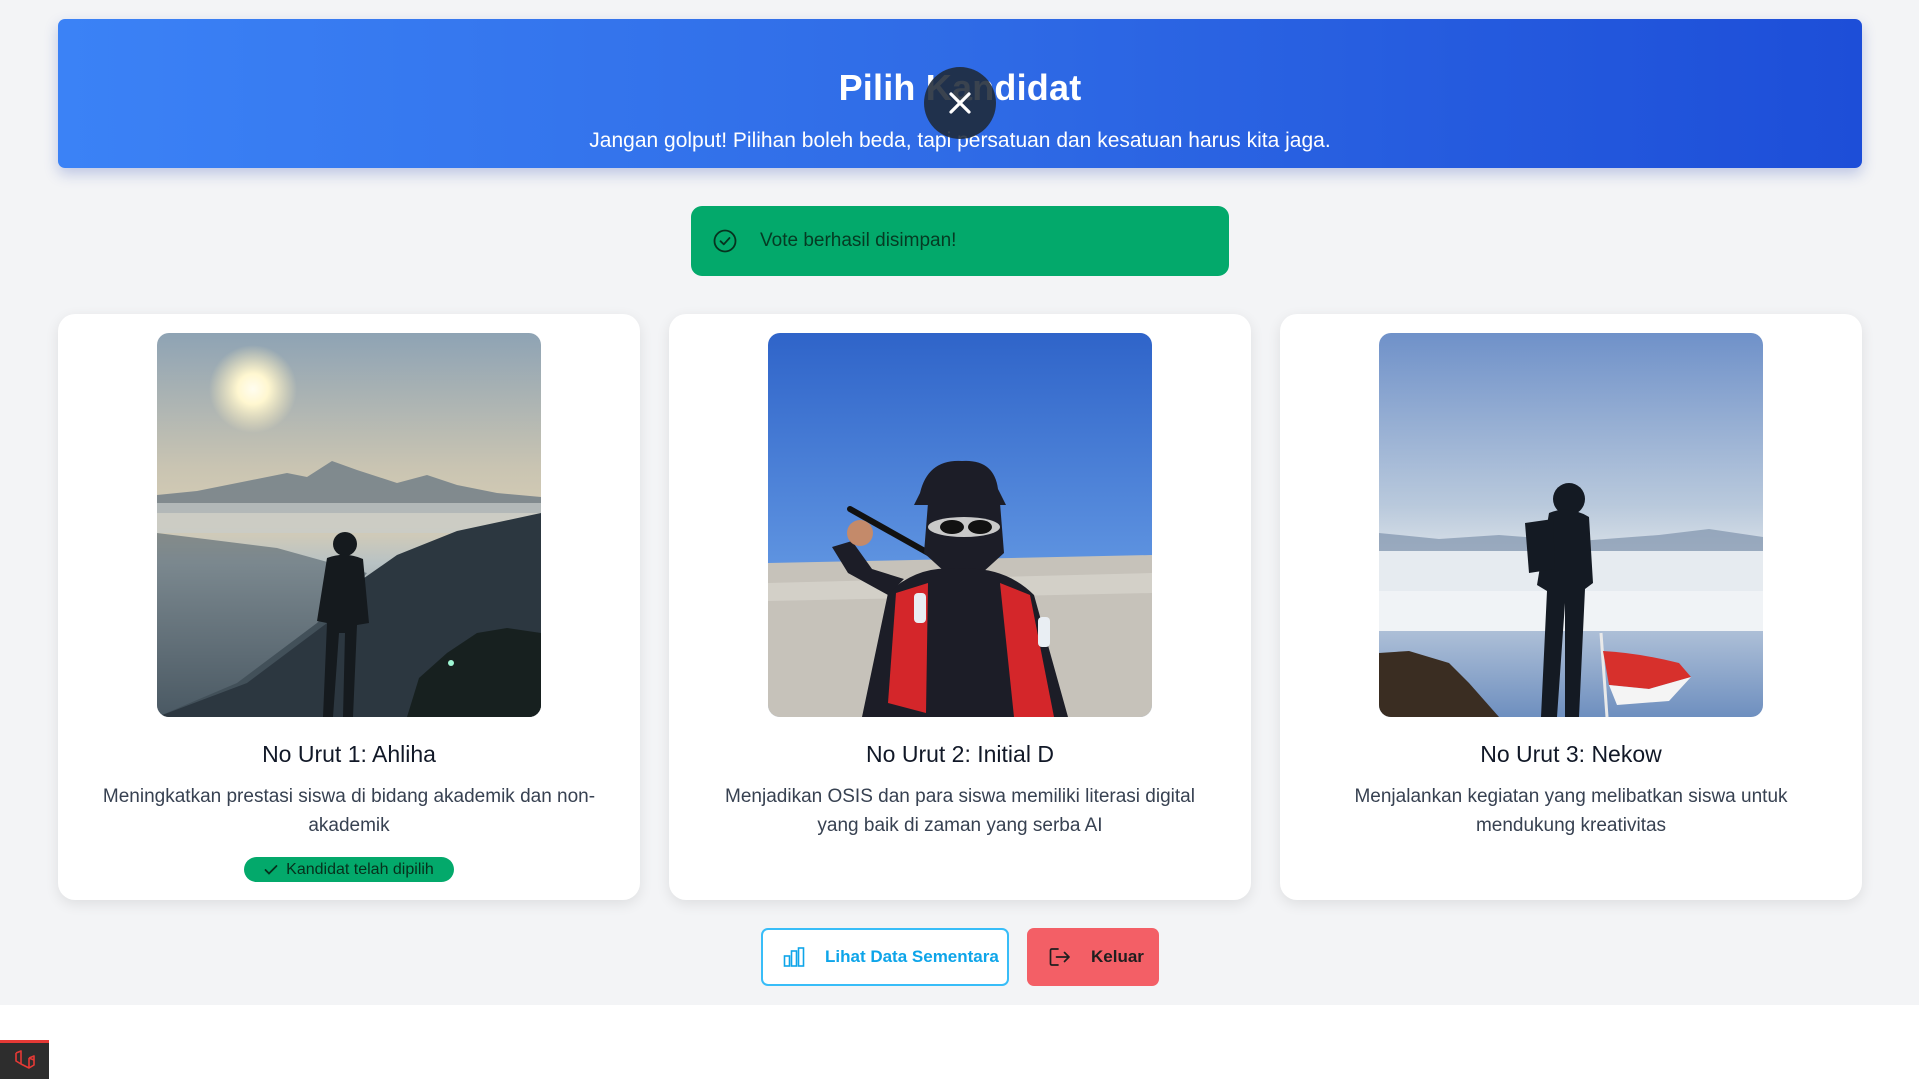  What do you see at coordinates (960, 754) in the screenshot?
I see `candidate-name-2: No Urut 2: Initial D` at bounding box center [960, 754].